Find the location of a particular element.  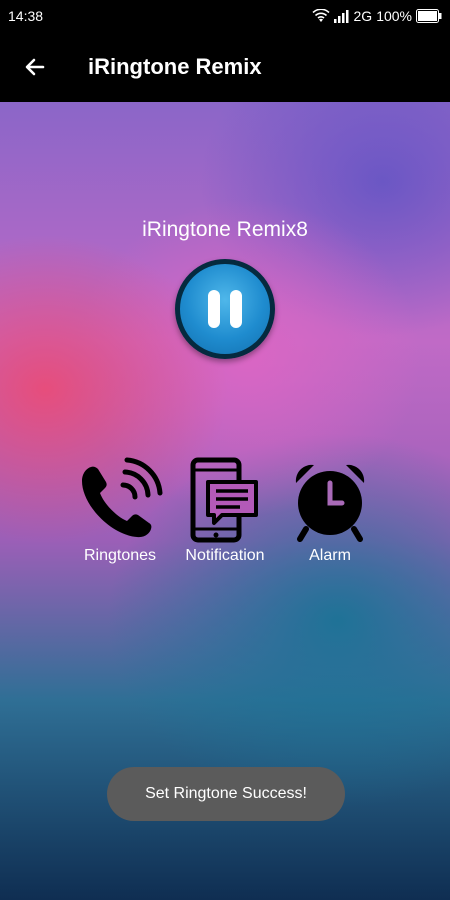

phone-ringing-icon is located at coordinates (122, 497).